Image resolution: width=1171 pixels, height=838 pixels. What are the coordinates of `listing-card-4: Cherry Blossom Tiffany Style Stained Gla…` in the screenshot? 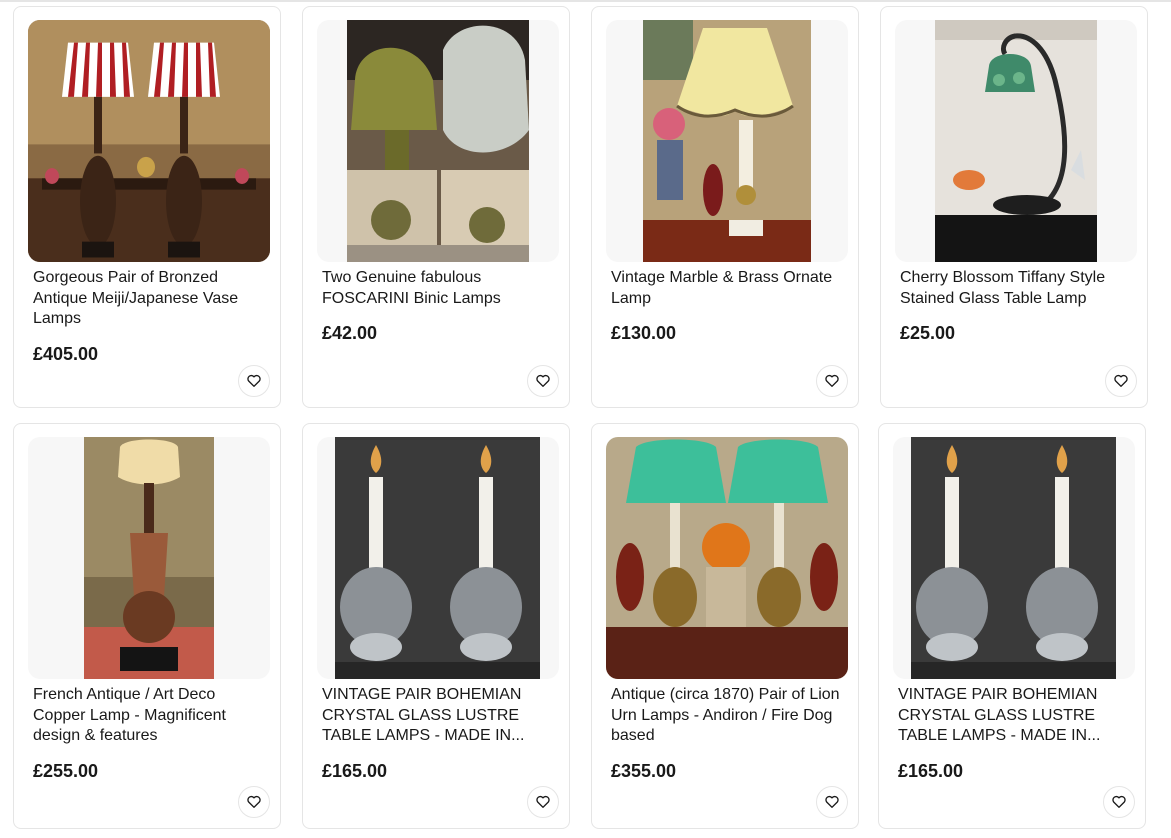 It's located at (1014, 207).